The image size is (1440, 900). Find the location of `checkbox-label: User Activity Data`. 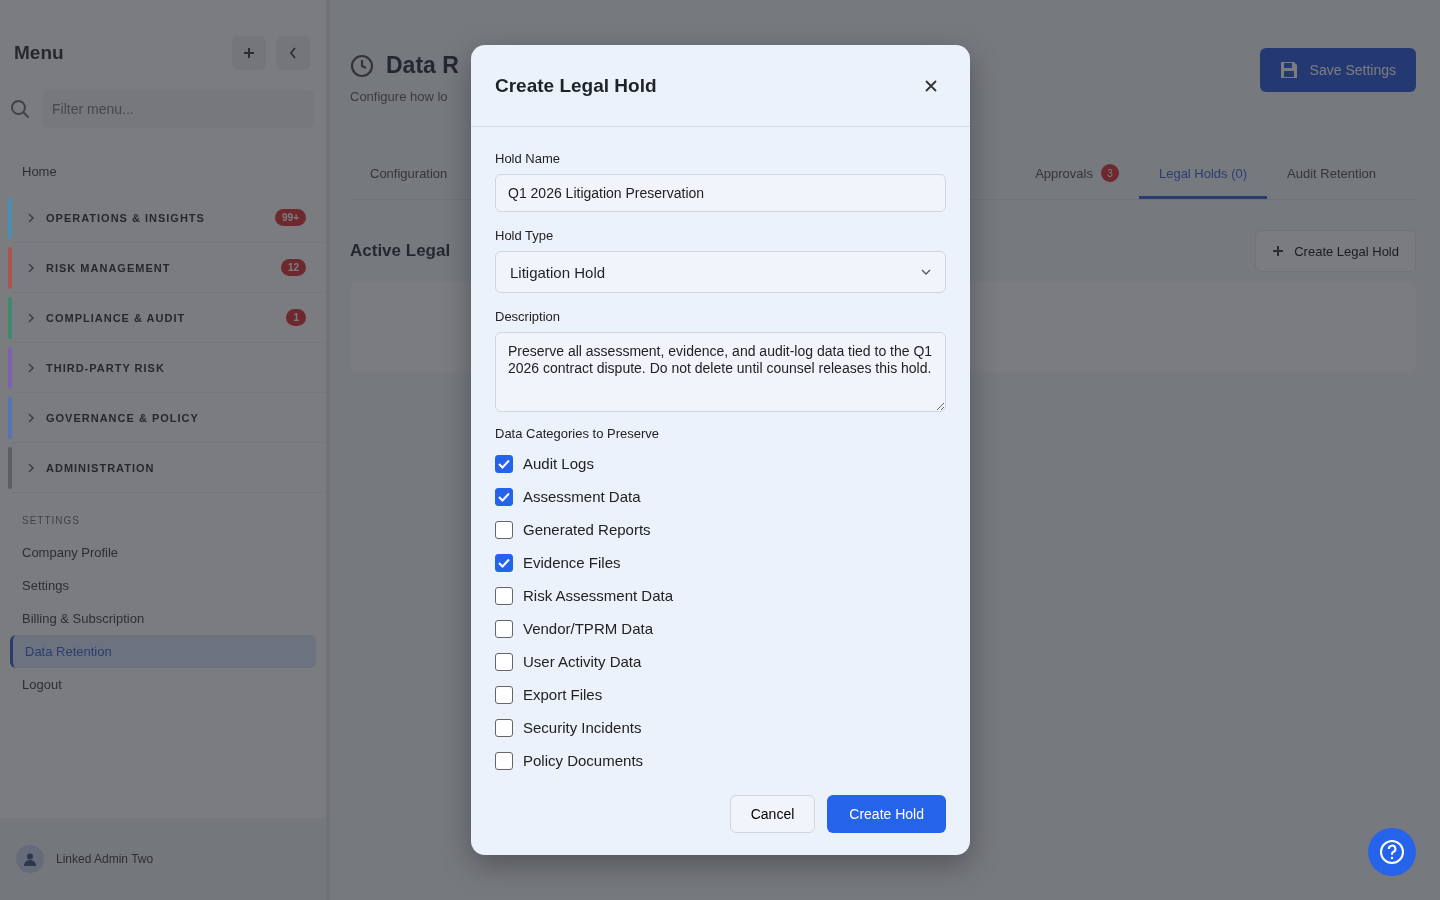

checkbox-label: User Activity Data is located at coordinates (582, 661).